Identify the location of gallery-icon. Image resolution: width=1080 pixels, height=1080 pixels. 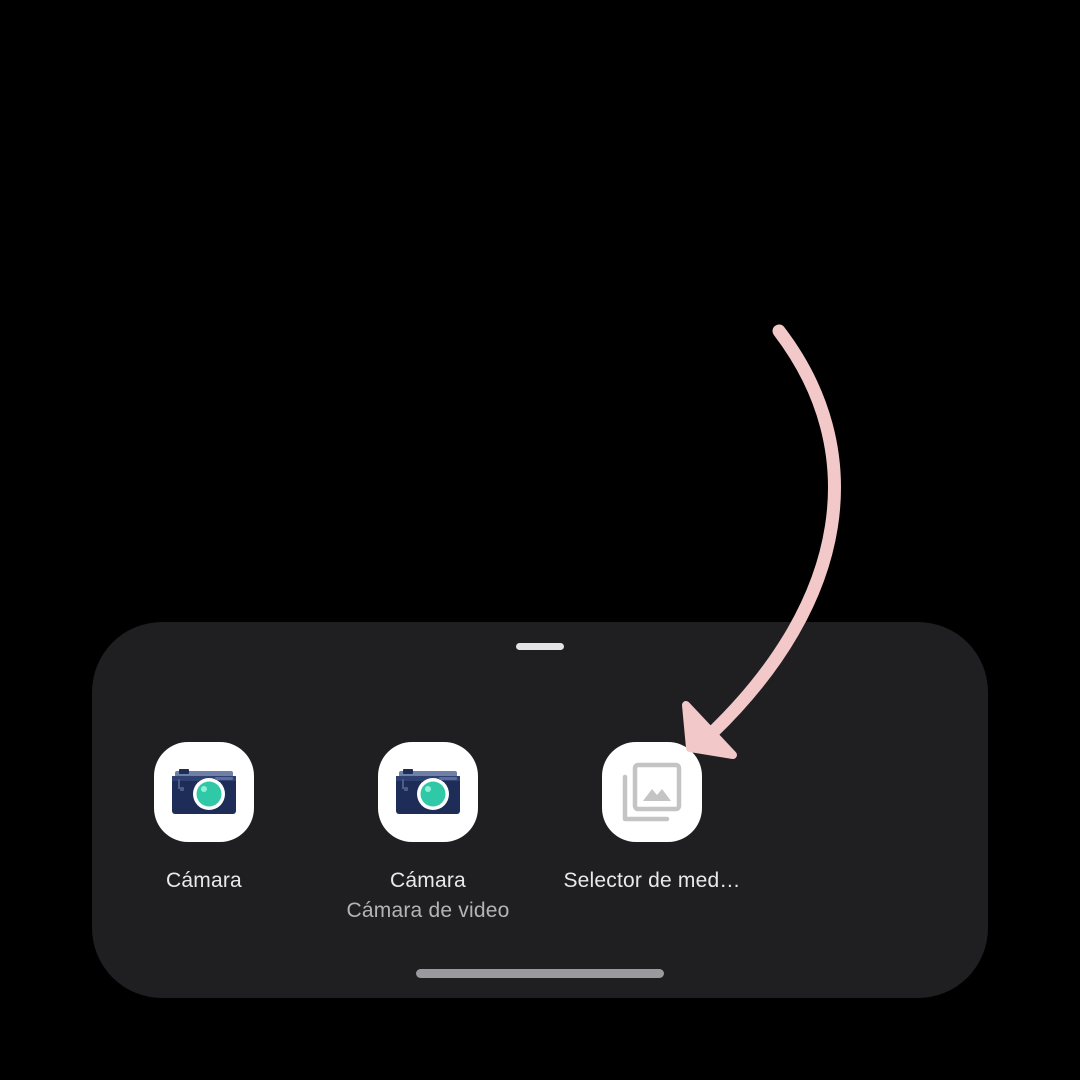
(652, 792).